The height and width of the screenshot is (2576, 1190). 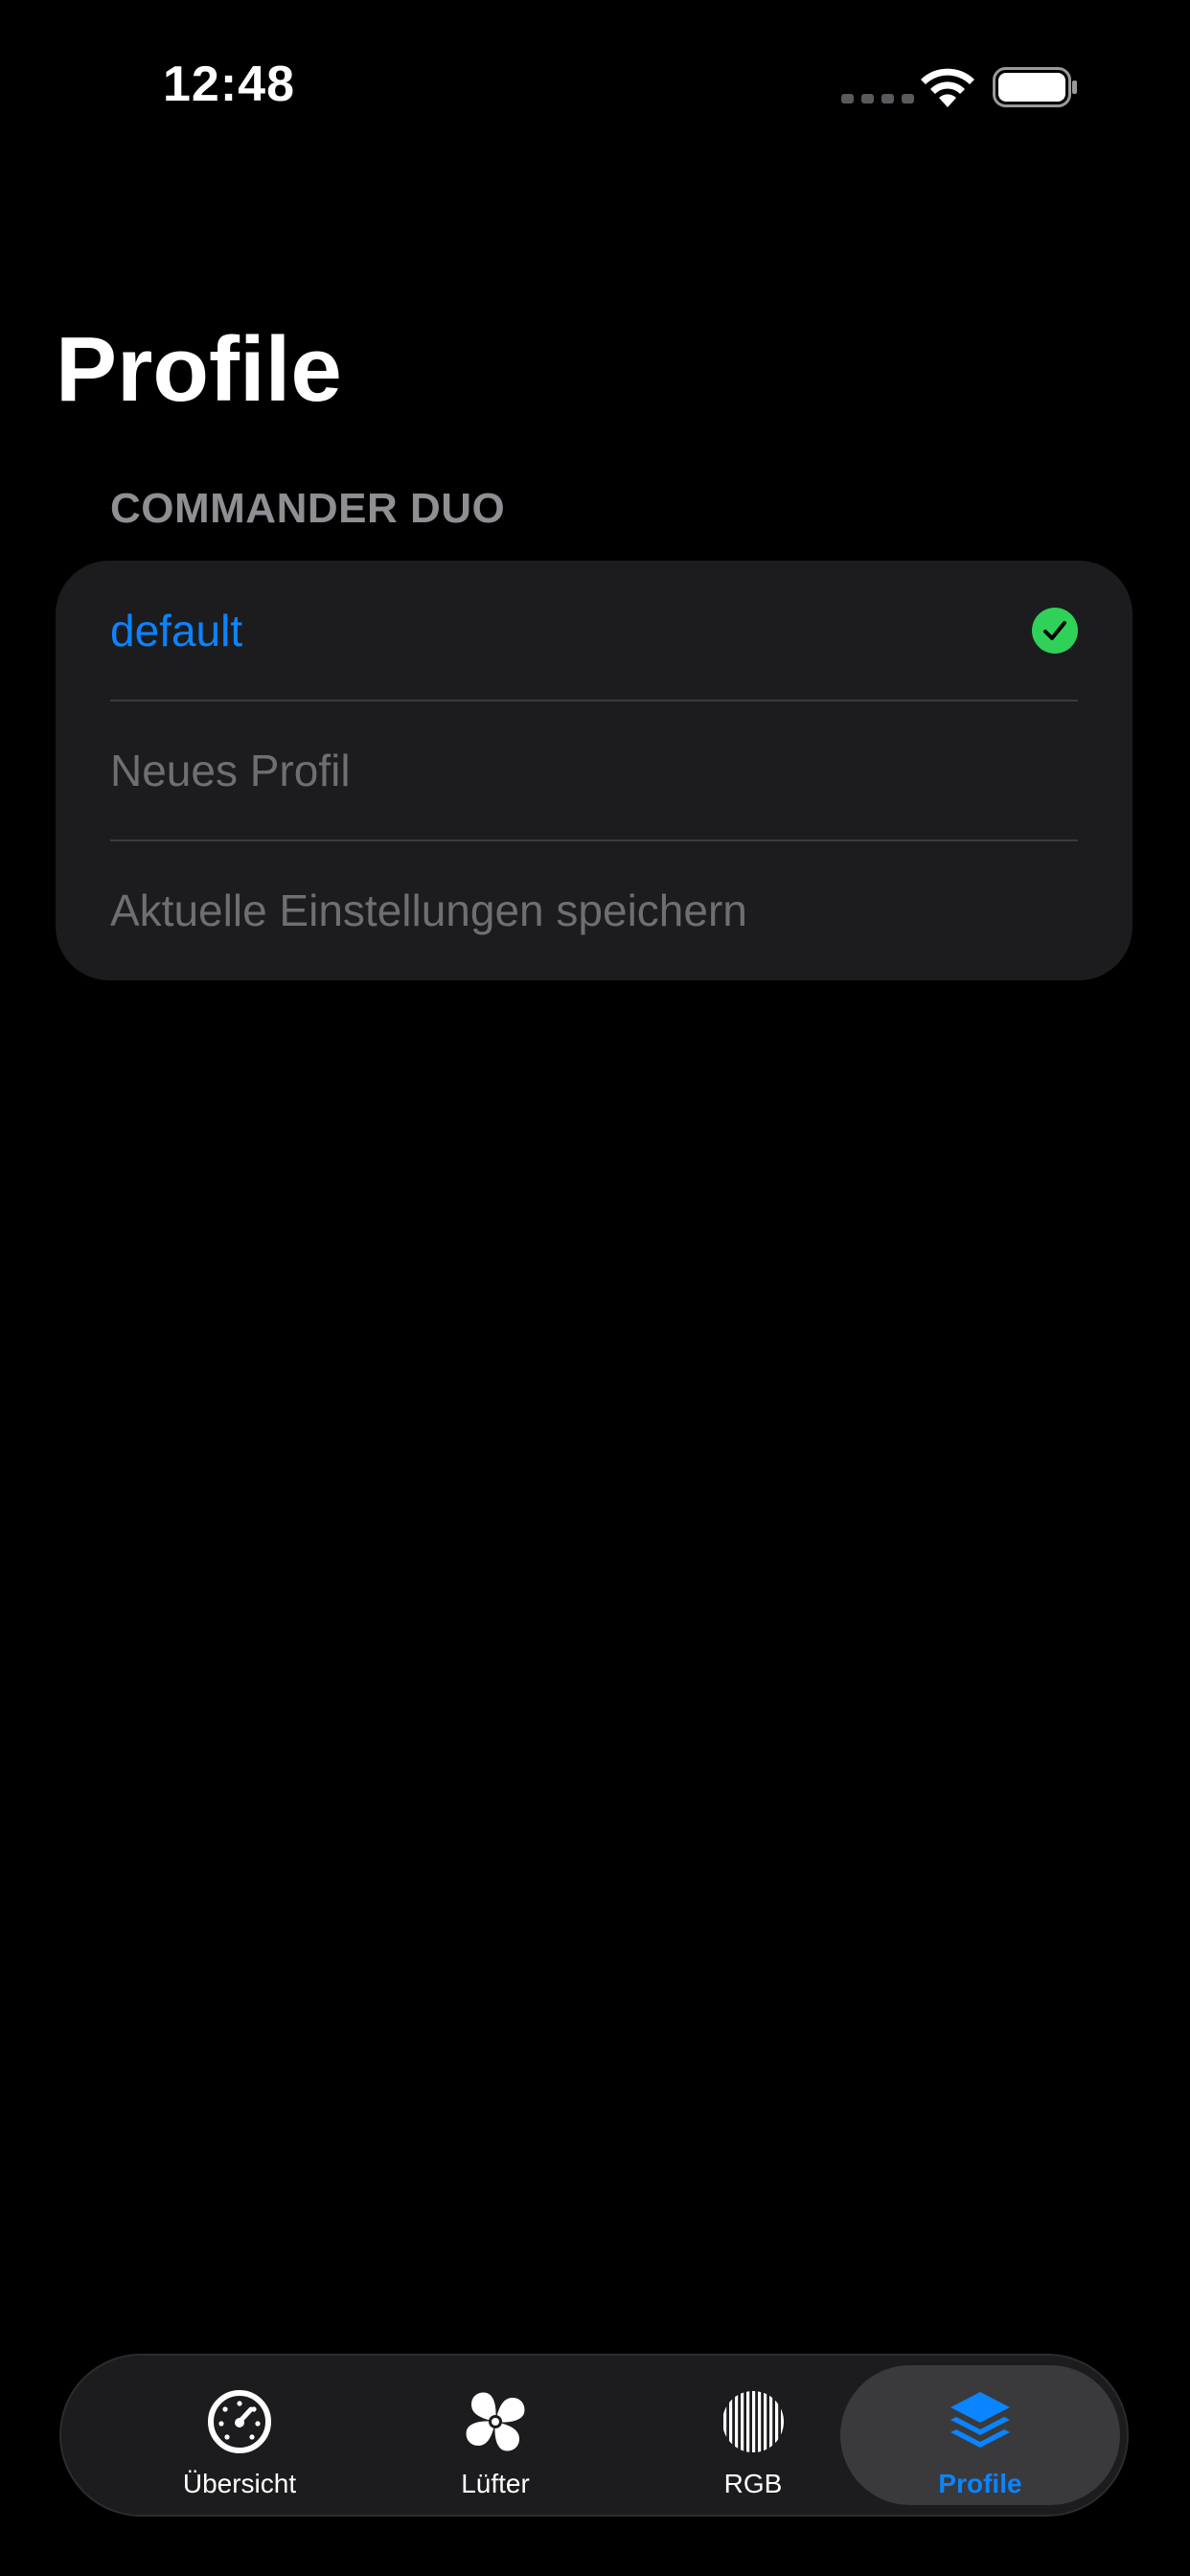 I want to click on battery-icon, so click(x=1035, y=87).